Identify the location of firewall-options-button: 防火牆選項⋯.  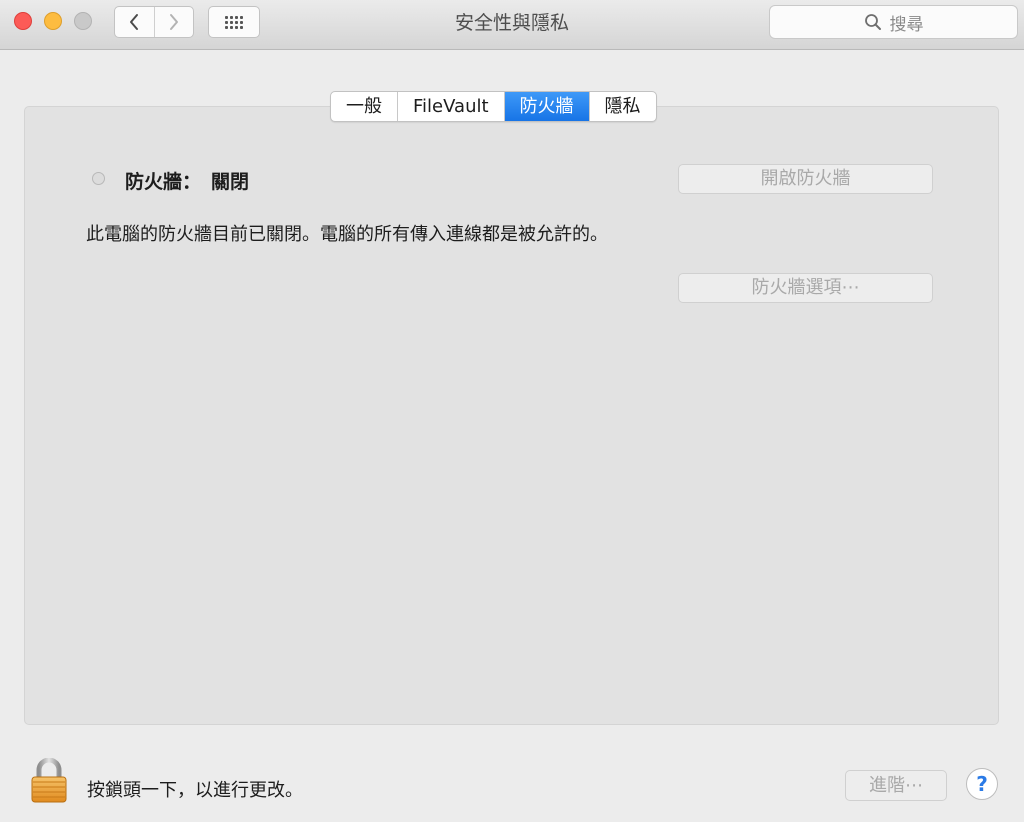
(805, 288).